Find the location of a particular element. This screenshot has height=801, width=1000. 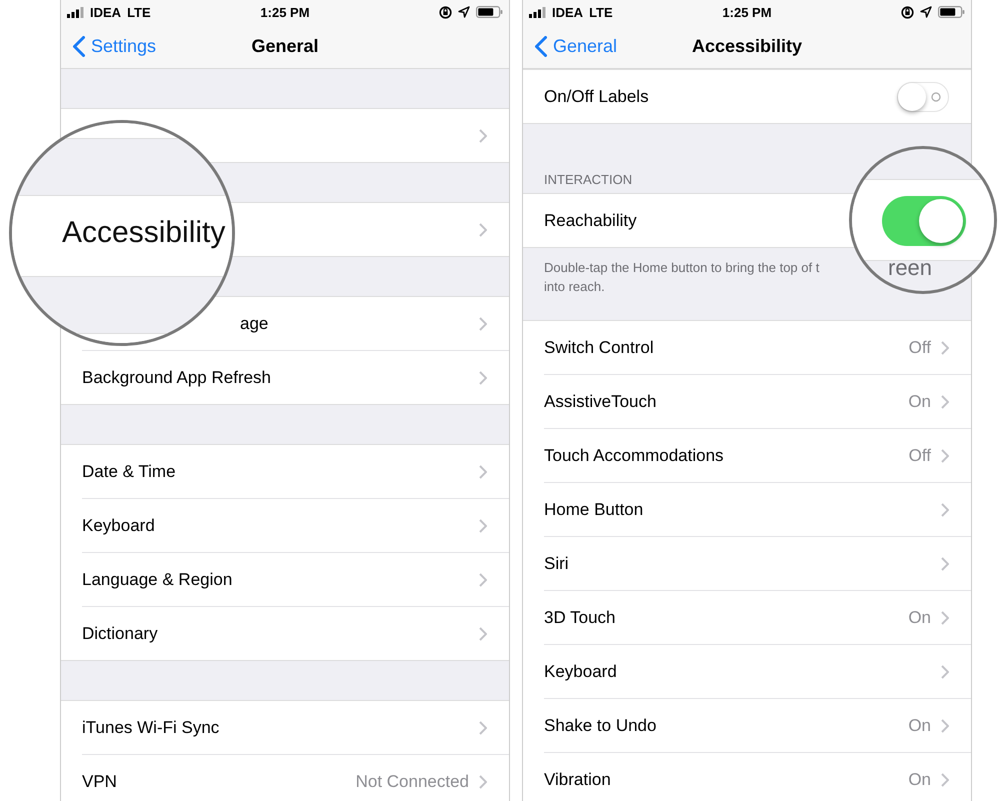

setting-label: AssistiveTouch is located at coordinates (600, 401).